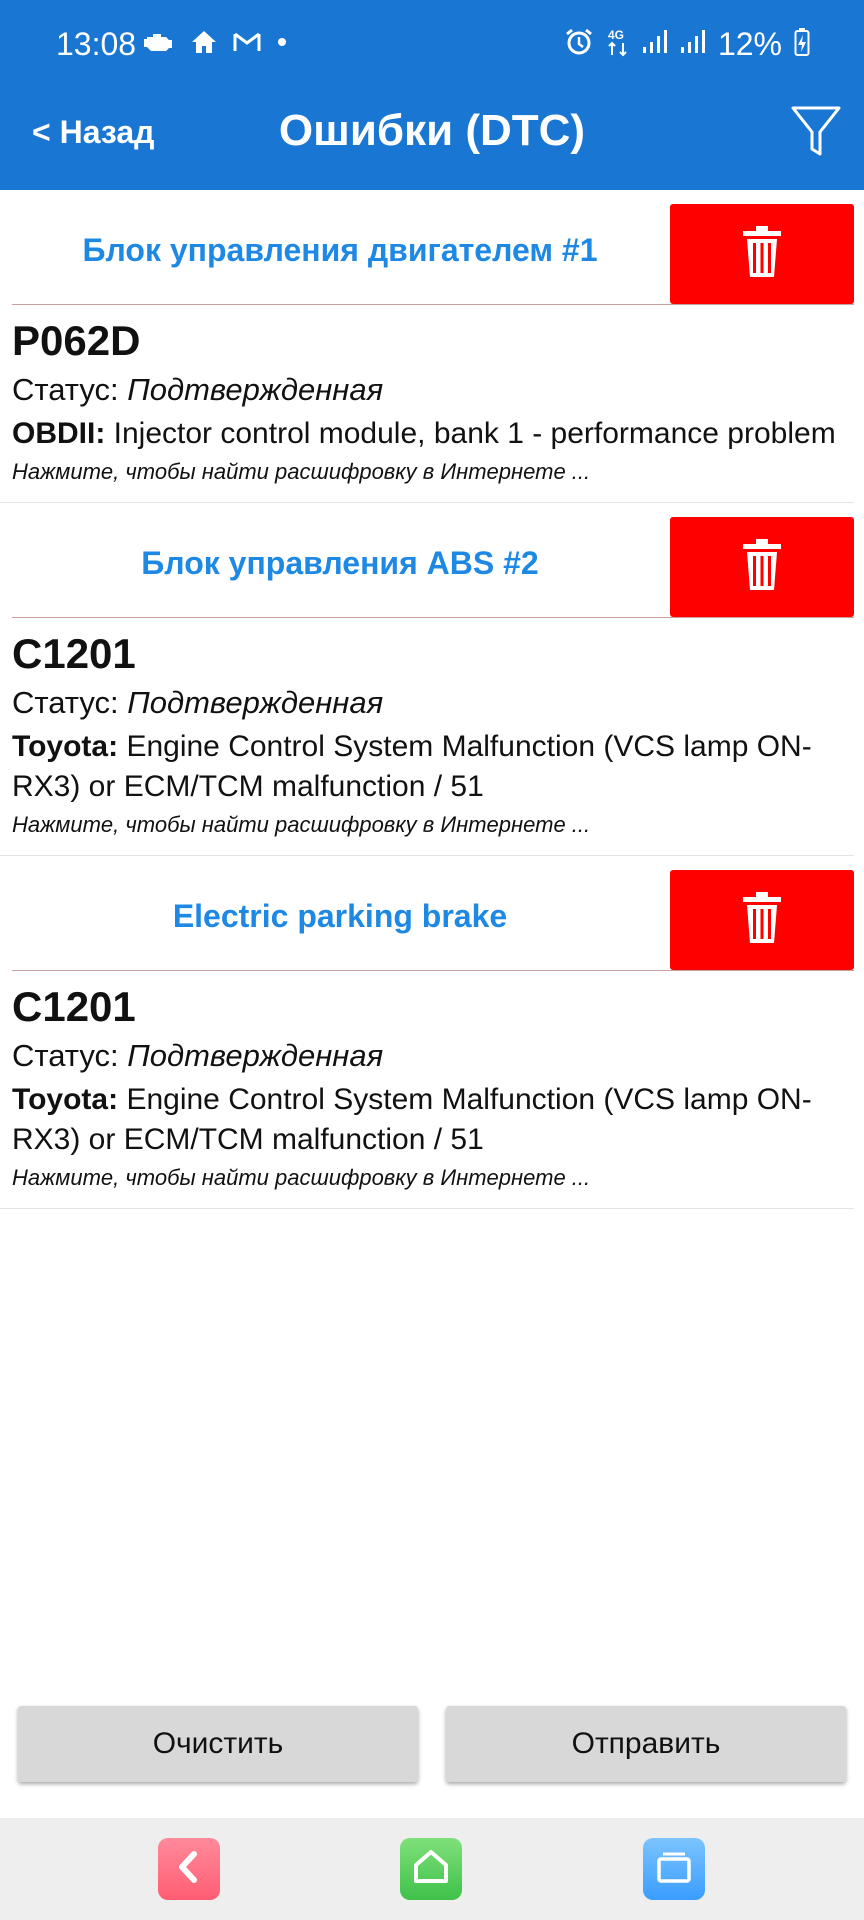  Describe the element at coordinates (432, 130) in the screenshot. I see `page-title: Ошибки (DTC)` at that location.